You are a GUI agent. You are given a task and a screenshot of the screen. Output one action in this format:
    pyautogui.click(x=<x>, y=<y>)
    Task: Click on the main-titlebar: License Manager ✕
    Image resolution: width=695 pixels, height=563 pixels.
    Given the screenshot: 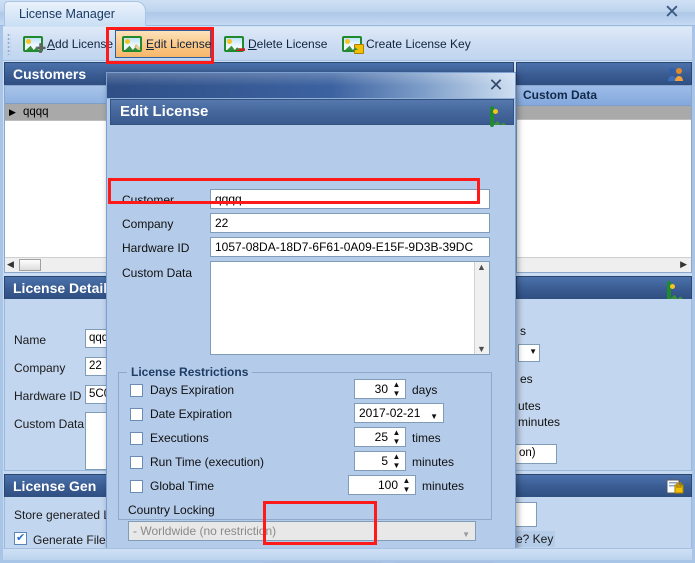 What is the action you would take?
    pyautogui.click(x=347, y=13)
    